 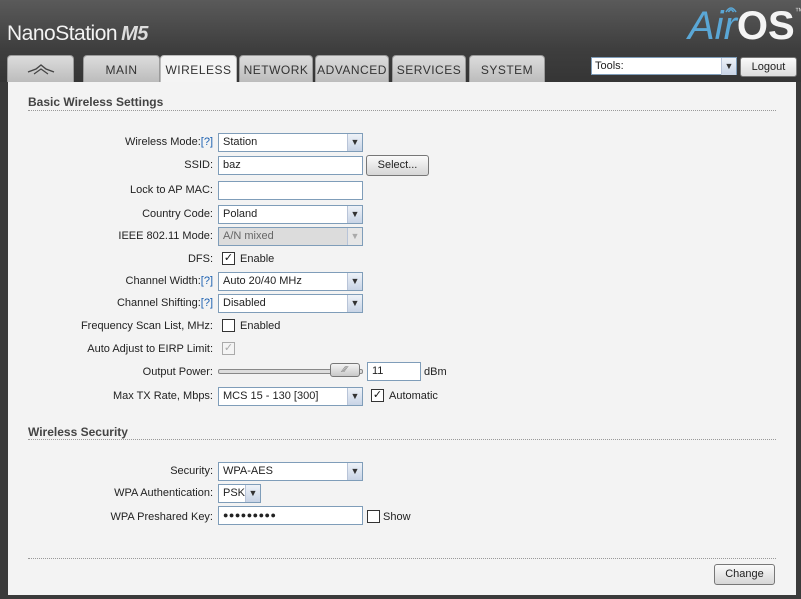 I want to click on tab-main: MAIN, so click(x=121, y=68).